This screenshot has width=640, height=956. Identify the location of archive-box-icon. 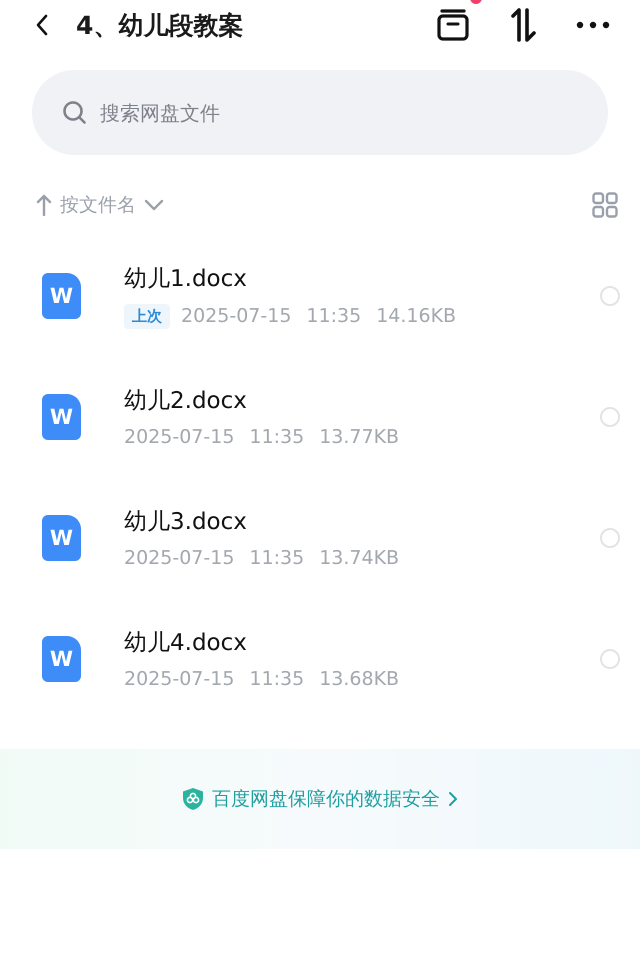
(453, 25).